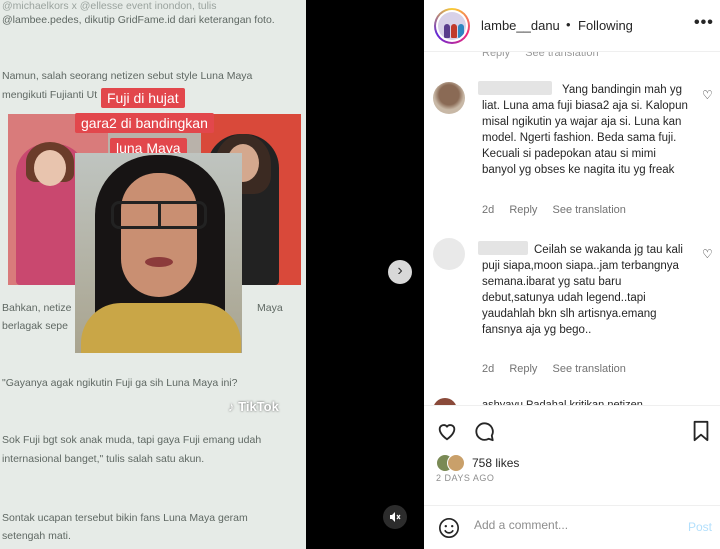 This screenshot has width=720, height=549. Describe the element at coordinates (484, 431) in the screenshot. I see `comment-bubble-icon` at that location.